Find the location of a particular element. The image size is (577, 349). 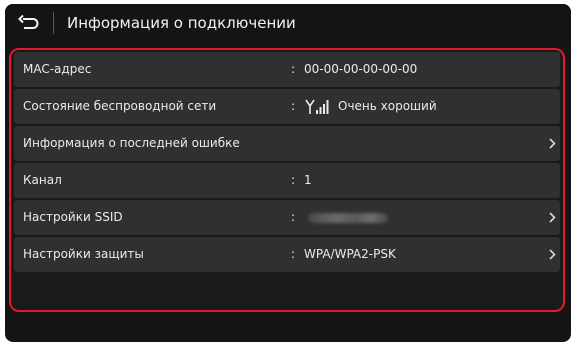

ssid-value-obscured is located at coordinates (348, 218).